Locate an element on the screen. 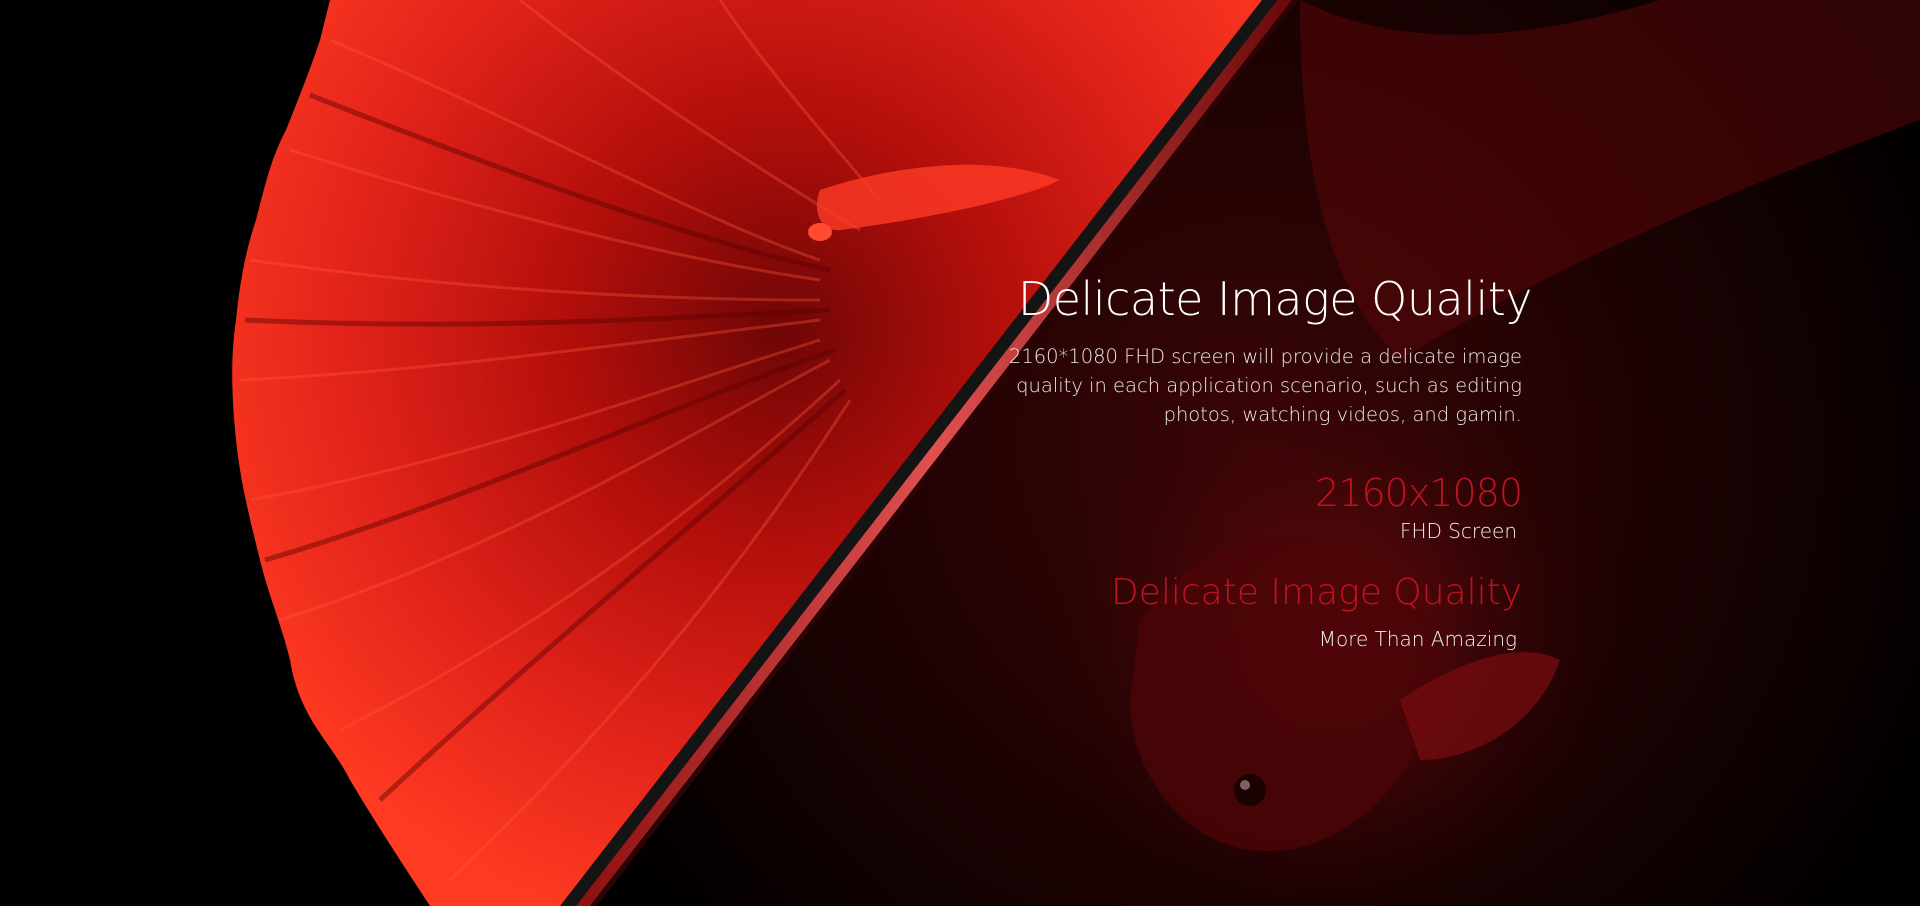  spec-block: 2160x1080 FHD Screen is located at coordinates (1252, 507).